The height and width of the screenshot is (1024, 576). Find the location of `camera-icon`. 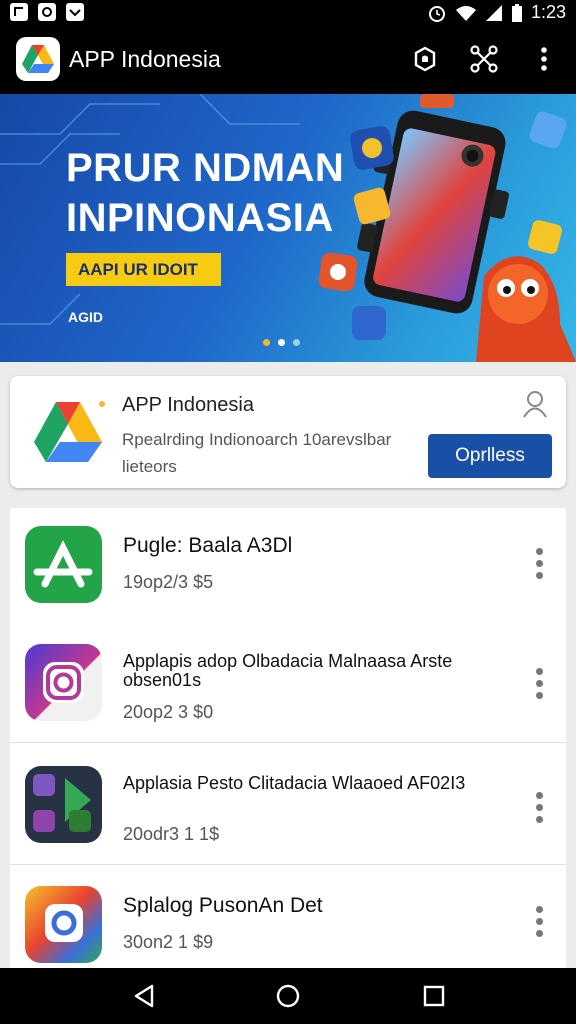

camera-icon is located at coordinates (47, 12).